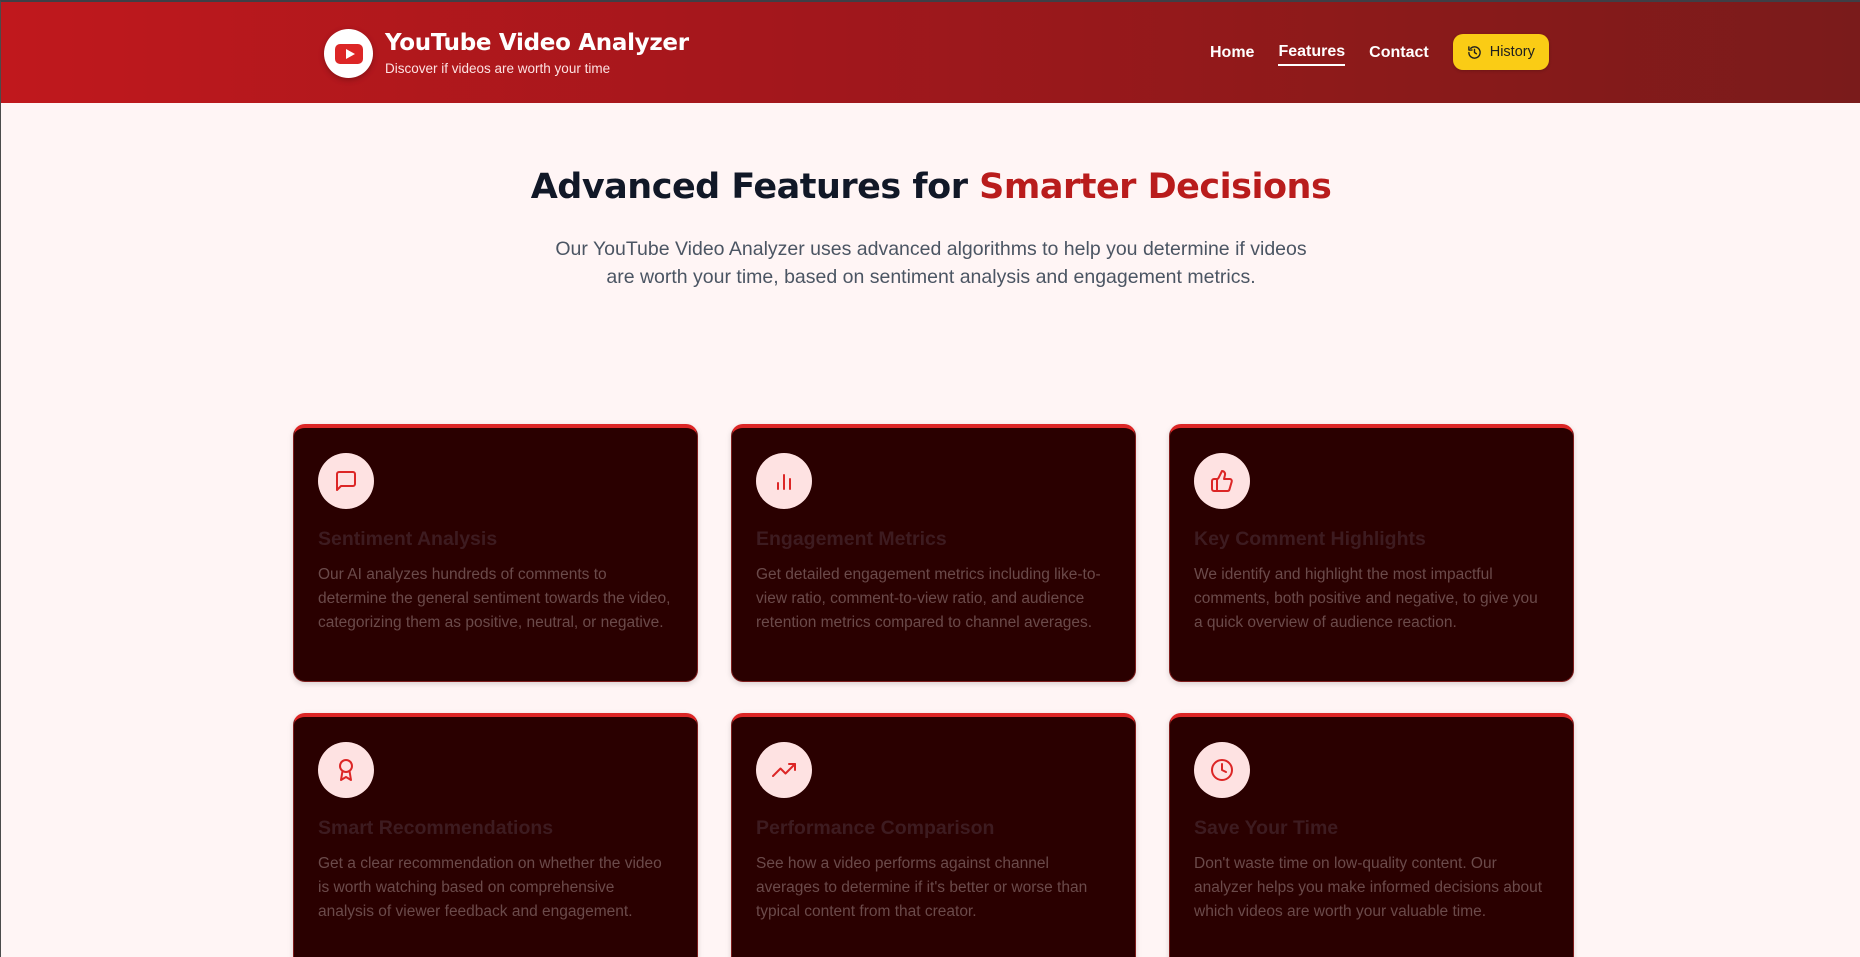 This screenshot has width=1860, height=957. Describe the element at coordinates (851, 539) in the screenshot. I see `feature-title: Engagement Metrics` at that location.